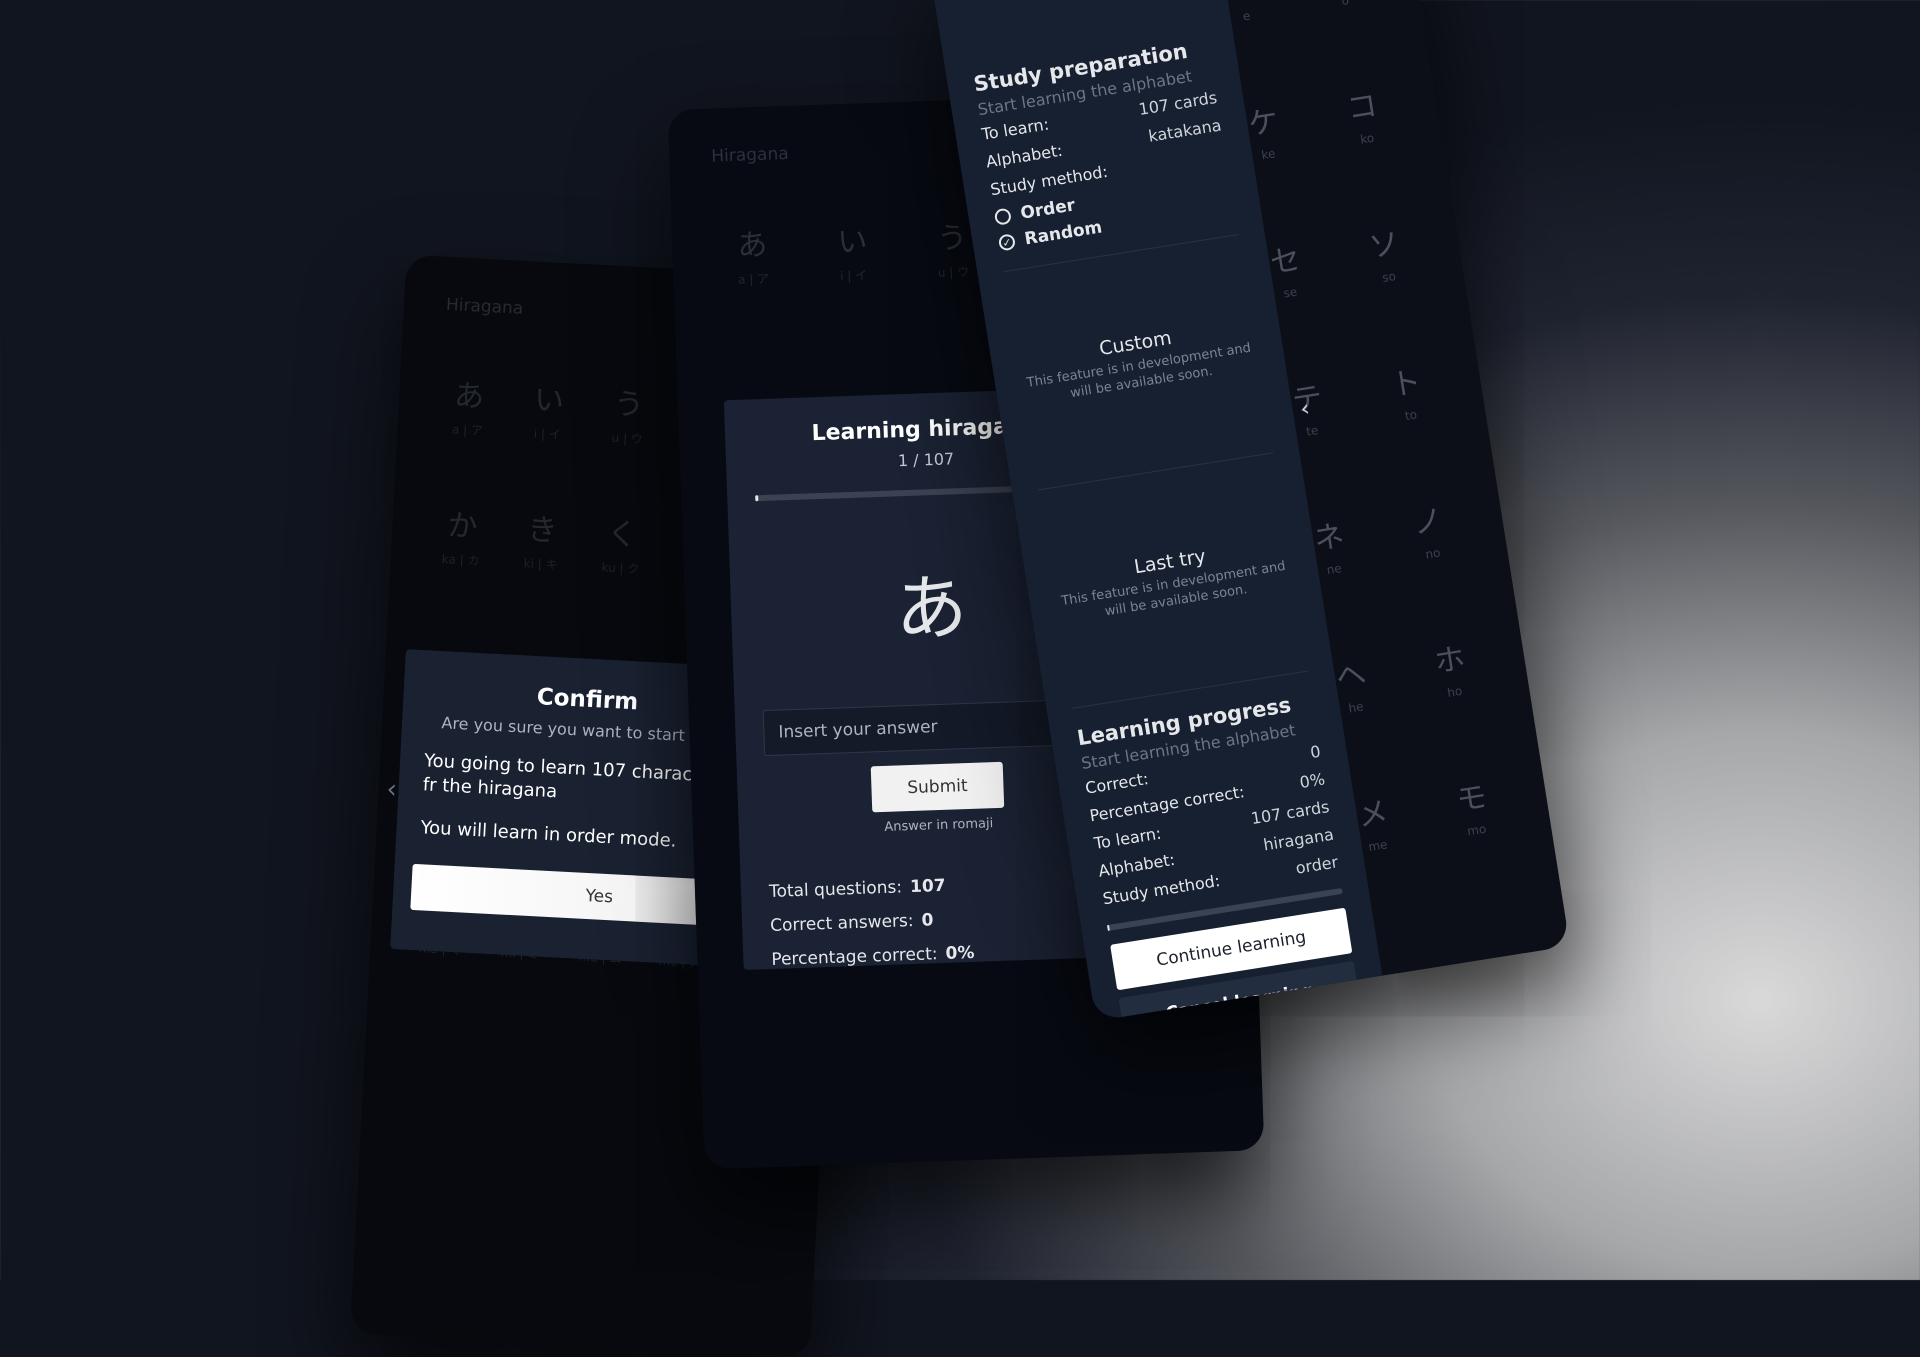 The height and width of the screenshot is (1357, 1920). Describe the element at coordinates (1477, 830) in the screenshot. I see `kana-romaji: mo` at that location.